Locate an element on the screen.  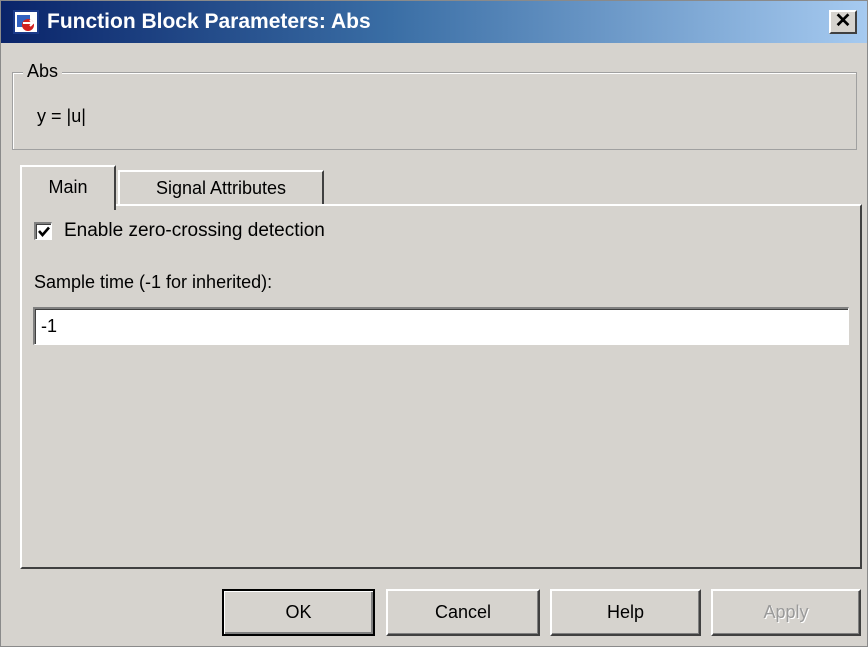
zero-crossing-checkbox is located at coordinates (43, 231).